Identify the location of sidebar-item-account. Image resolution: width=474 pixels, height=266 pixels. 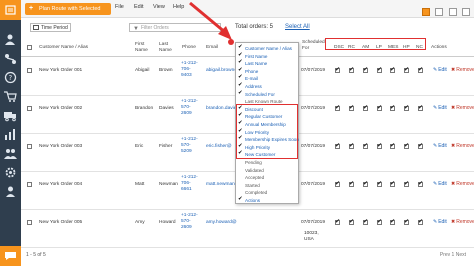
(10, 191).